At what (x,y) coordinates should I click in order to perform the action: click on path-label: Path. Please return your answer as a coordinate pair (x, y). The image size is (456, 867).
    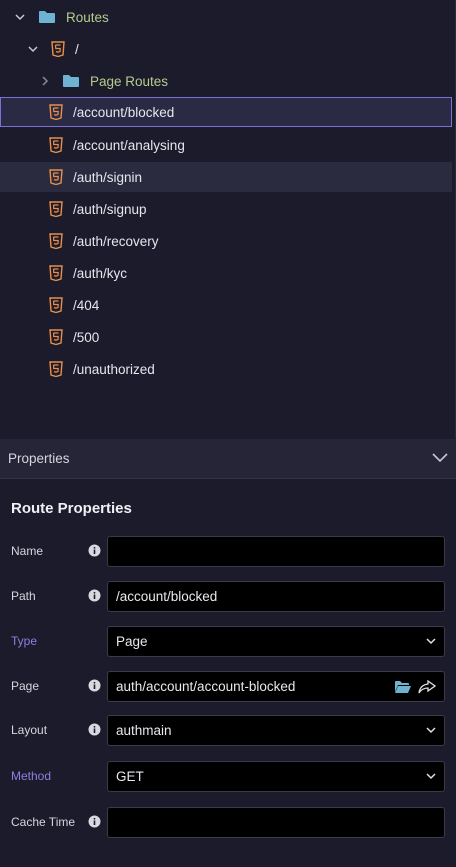
    Looking at the image, I should click on (23, 596).